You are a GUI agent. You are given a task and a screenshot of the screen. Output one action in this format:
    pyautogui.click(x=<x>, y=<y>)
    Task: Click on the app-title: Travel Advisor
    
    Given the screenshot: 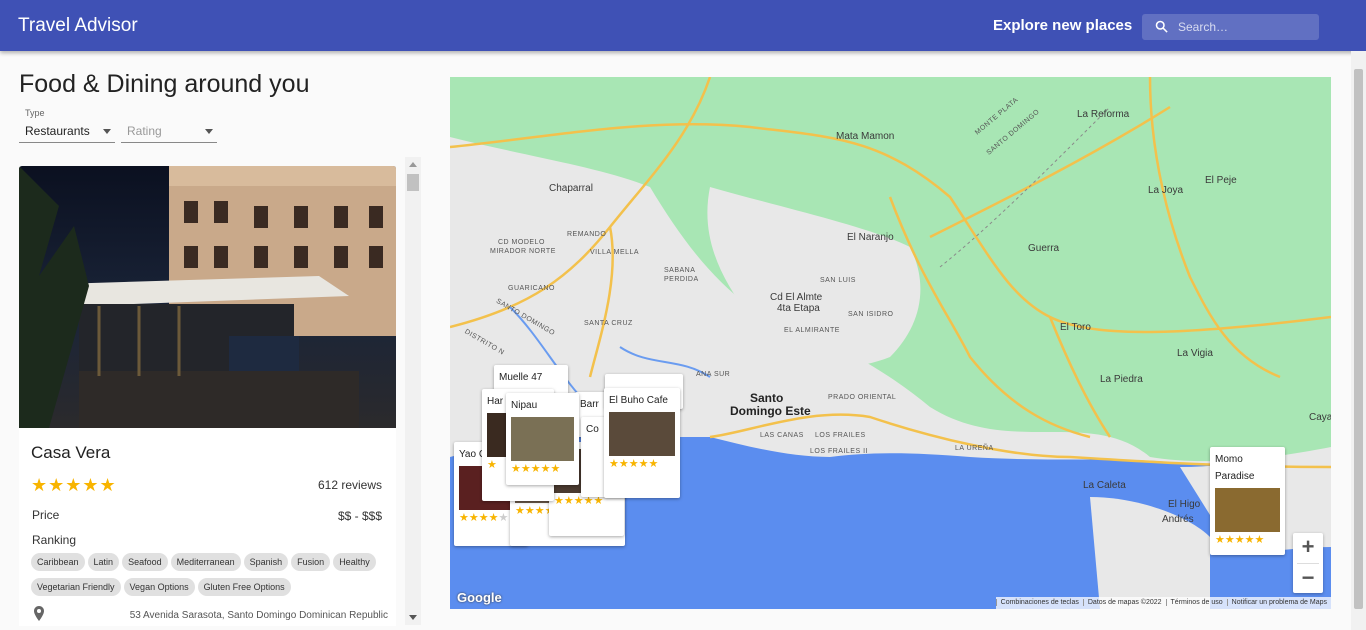 What is the action you would take?
    pyautogui.click(x=78, y=25)
    